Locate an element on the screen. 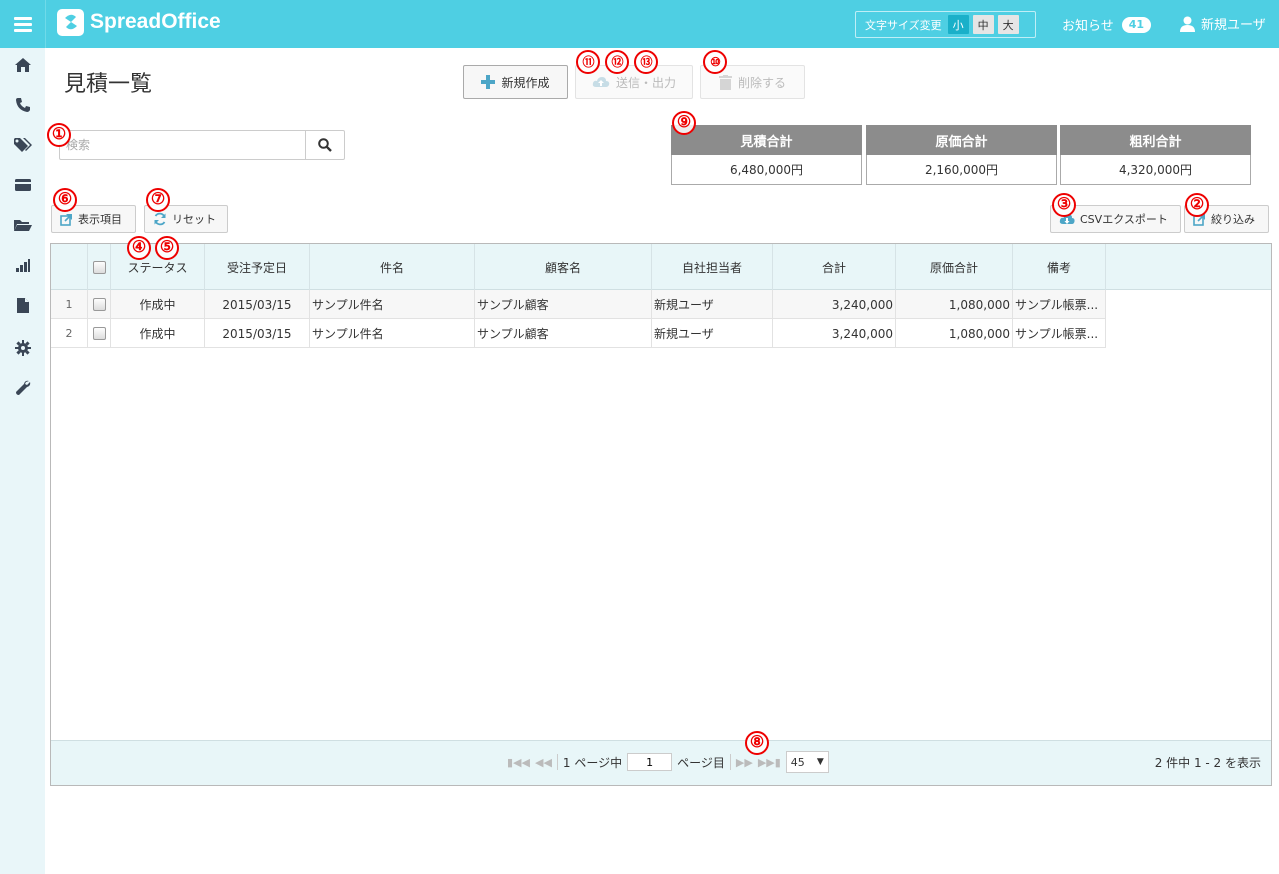 This screenshot has height=874, width=1279. new-estimate-label: 新規作成 is located at coordinates (525, 82).